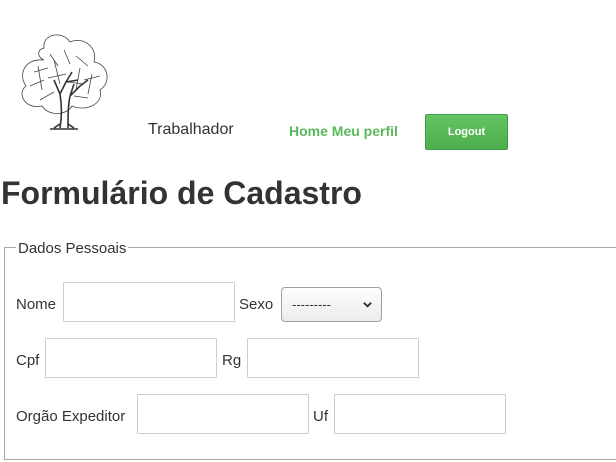 This screenshot has height=462, width=616. What do you see at coordinates (232, 360) in the screenshot?
I see `rg-label: Rg` at bounding box center [232, 360].